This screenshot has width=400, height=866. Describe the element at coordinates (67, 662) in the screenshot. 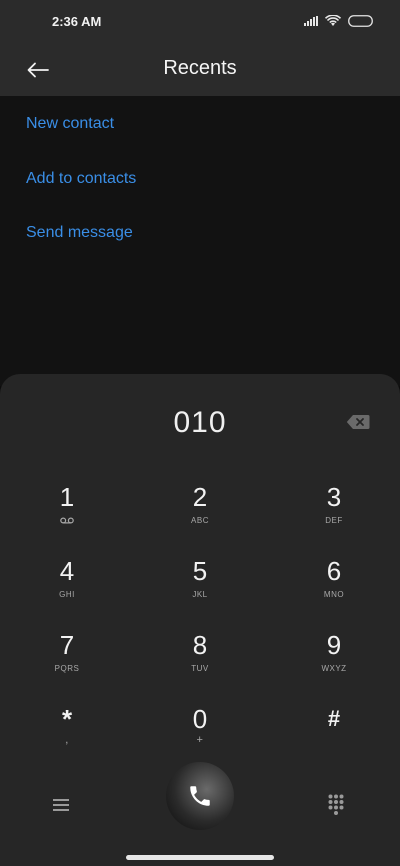

I see `key-7: 7 PQRS` at that location.